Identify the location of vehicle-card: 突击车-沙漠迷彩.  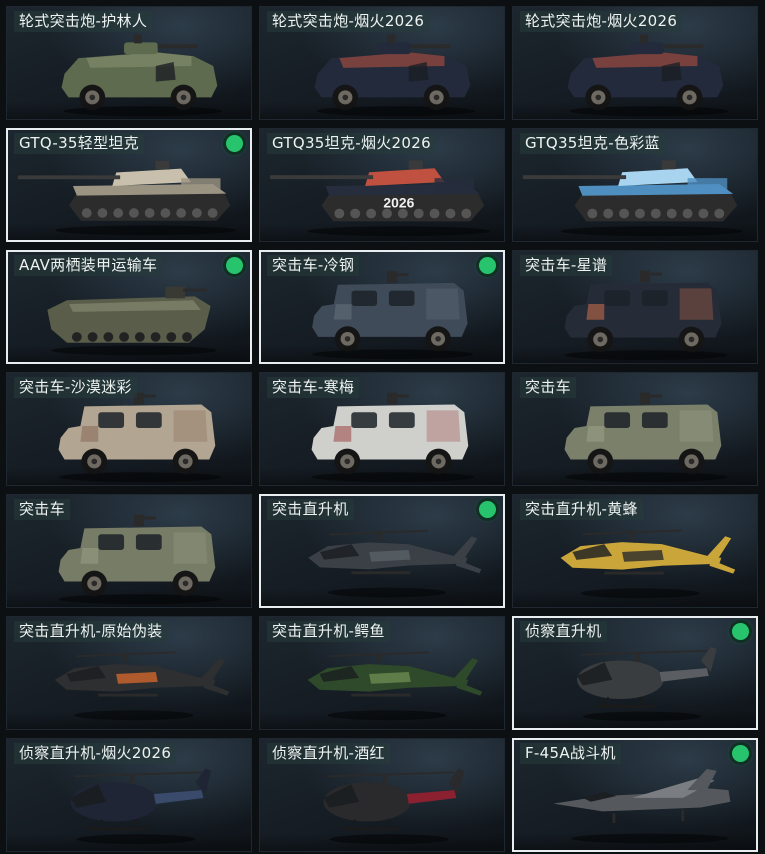
(129, 429).